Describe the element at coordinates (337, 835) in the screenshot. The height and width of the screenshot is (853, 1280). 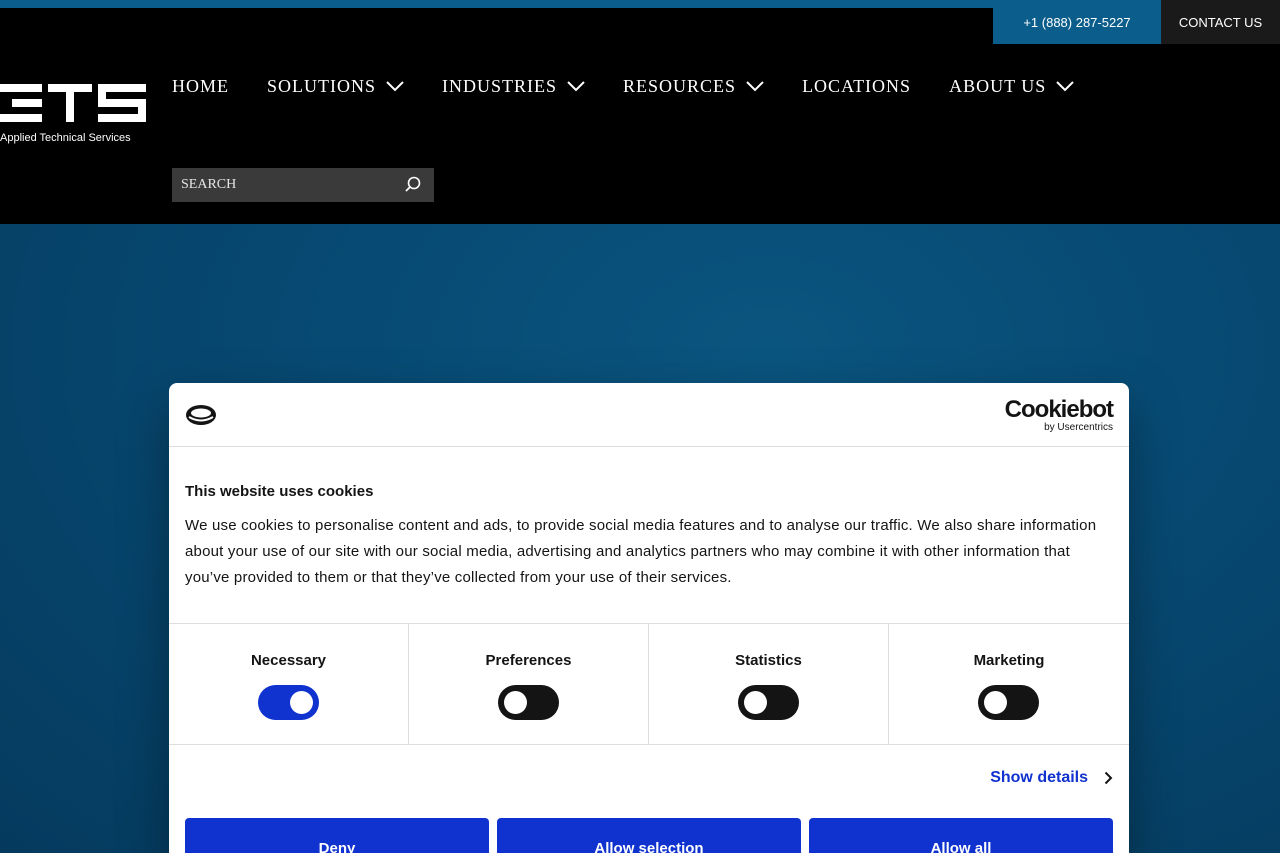
I see `deny-button: Deny` at that location.